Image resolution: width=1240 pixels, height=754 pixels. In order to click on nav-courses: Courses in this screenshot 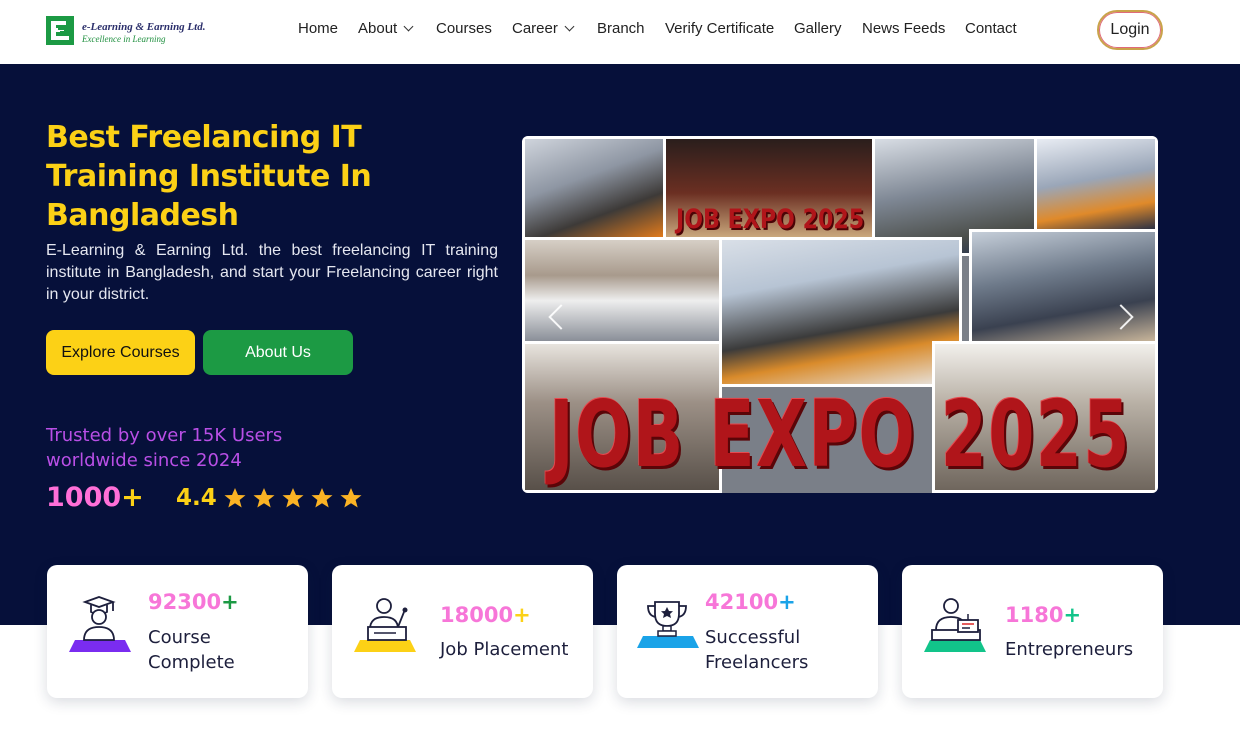, I will do `click(464, 28)`.